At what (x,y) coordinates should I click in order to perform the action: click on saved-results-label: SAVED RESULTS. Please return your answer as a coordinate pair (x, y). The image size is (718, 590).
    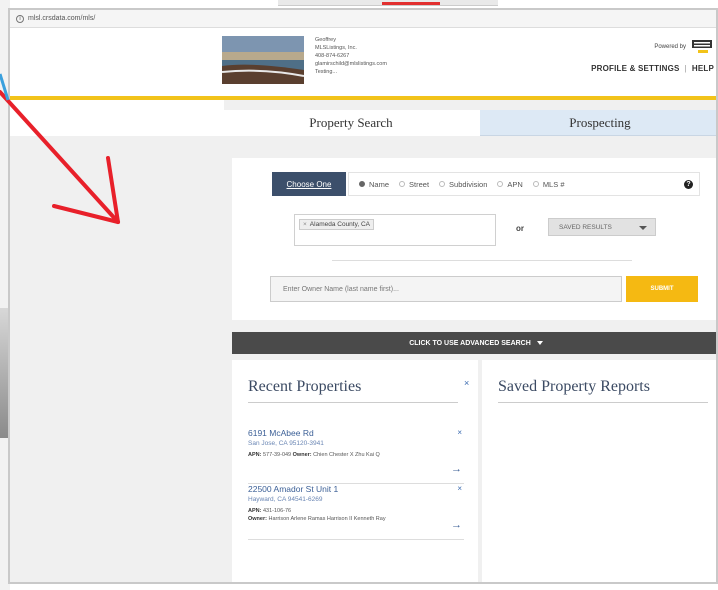
    Looking at the image, I should click on (585, 227).